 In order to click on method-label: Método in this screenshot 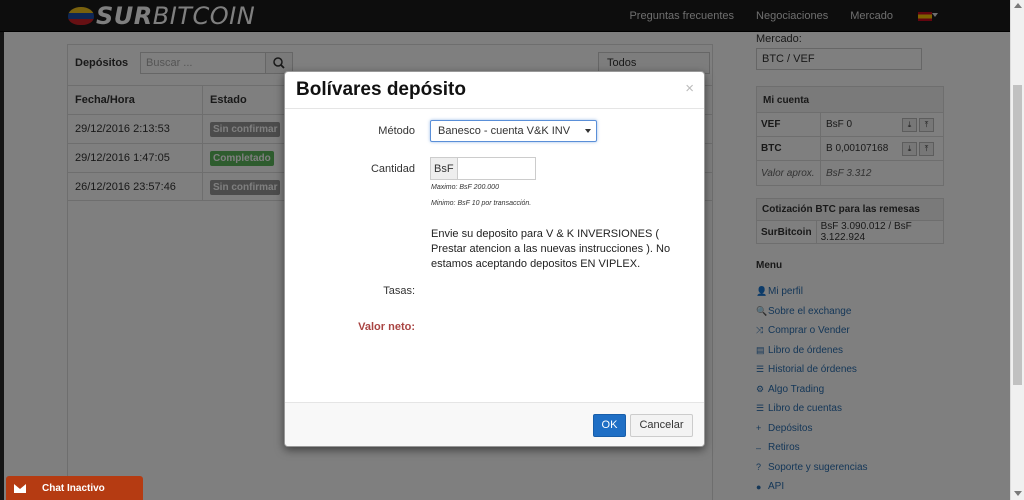, I will do `click(396, 131)`.